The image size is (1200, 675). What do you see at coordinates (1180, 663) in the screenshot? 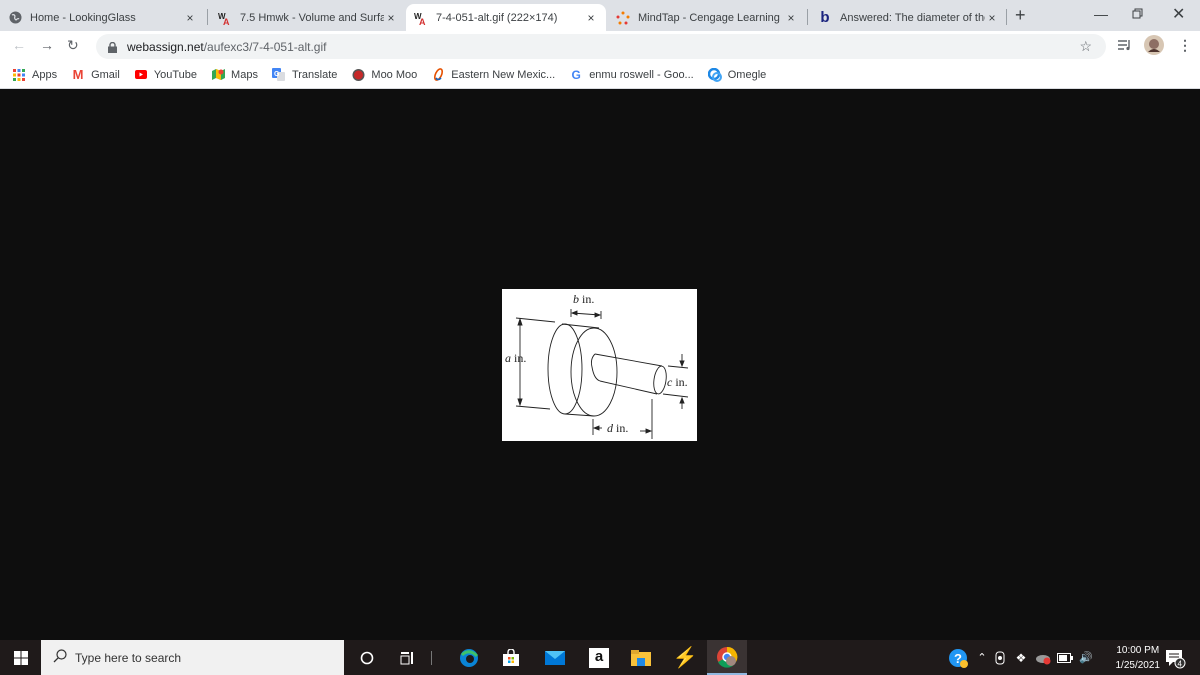
I see `notification-count: 4` at bounding box center [1180, 663].